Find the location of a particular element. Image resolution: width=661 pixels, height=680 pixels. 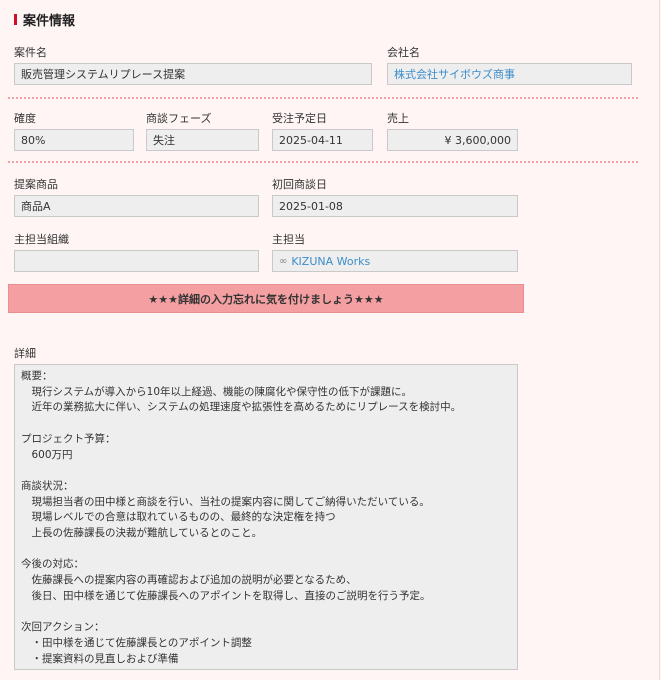

probability-label: 確度 is located at coordinates (25, 118).